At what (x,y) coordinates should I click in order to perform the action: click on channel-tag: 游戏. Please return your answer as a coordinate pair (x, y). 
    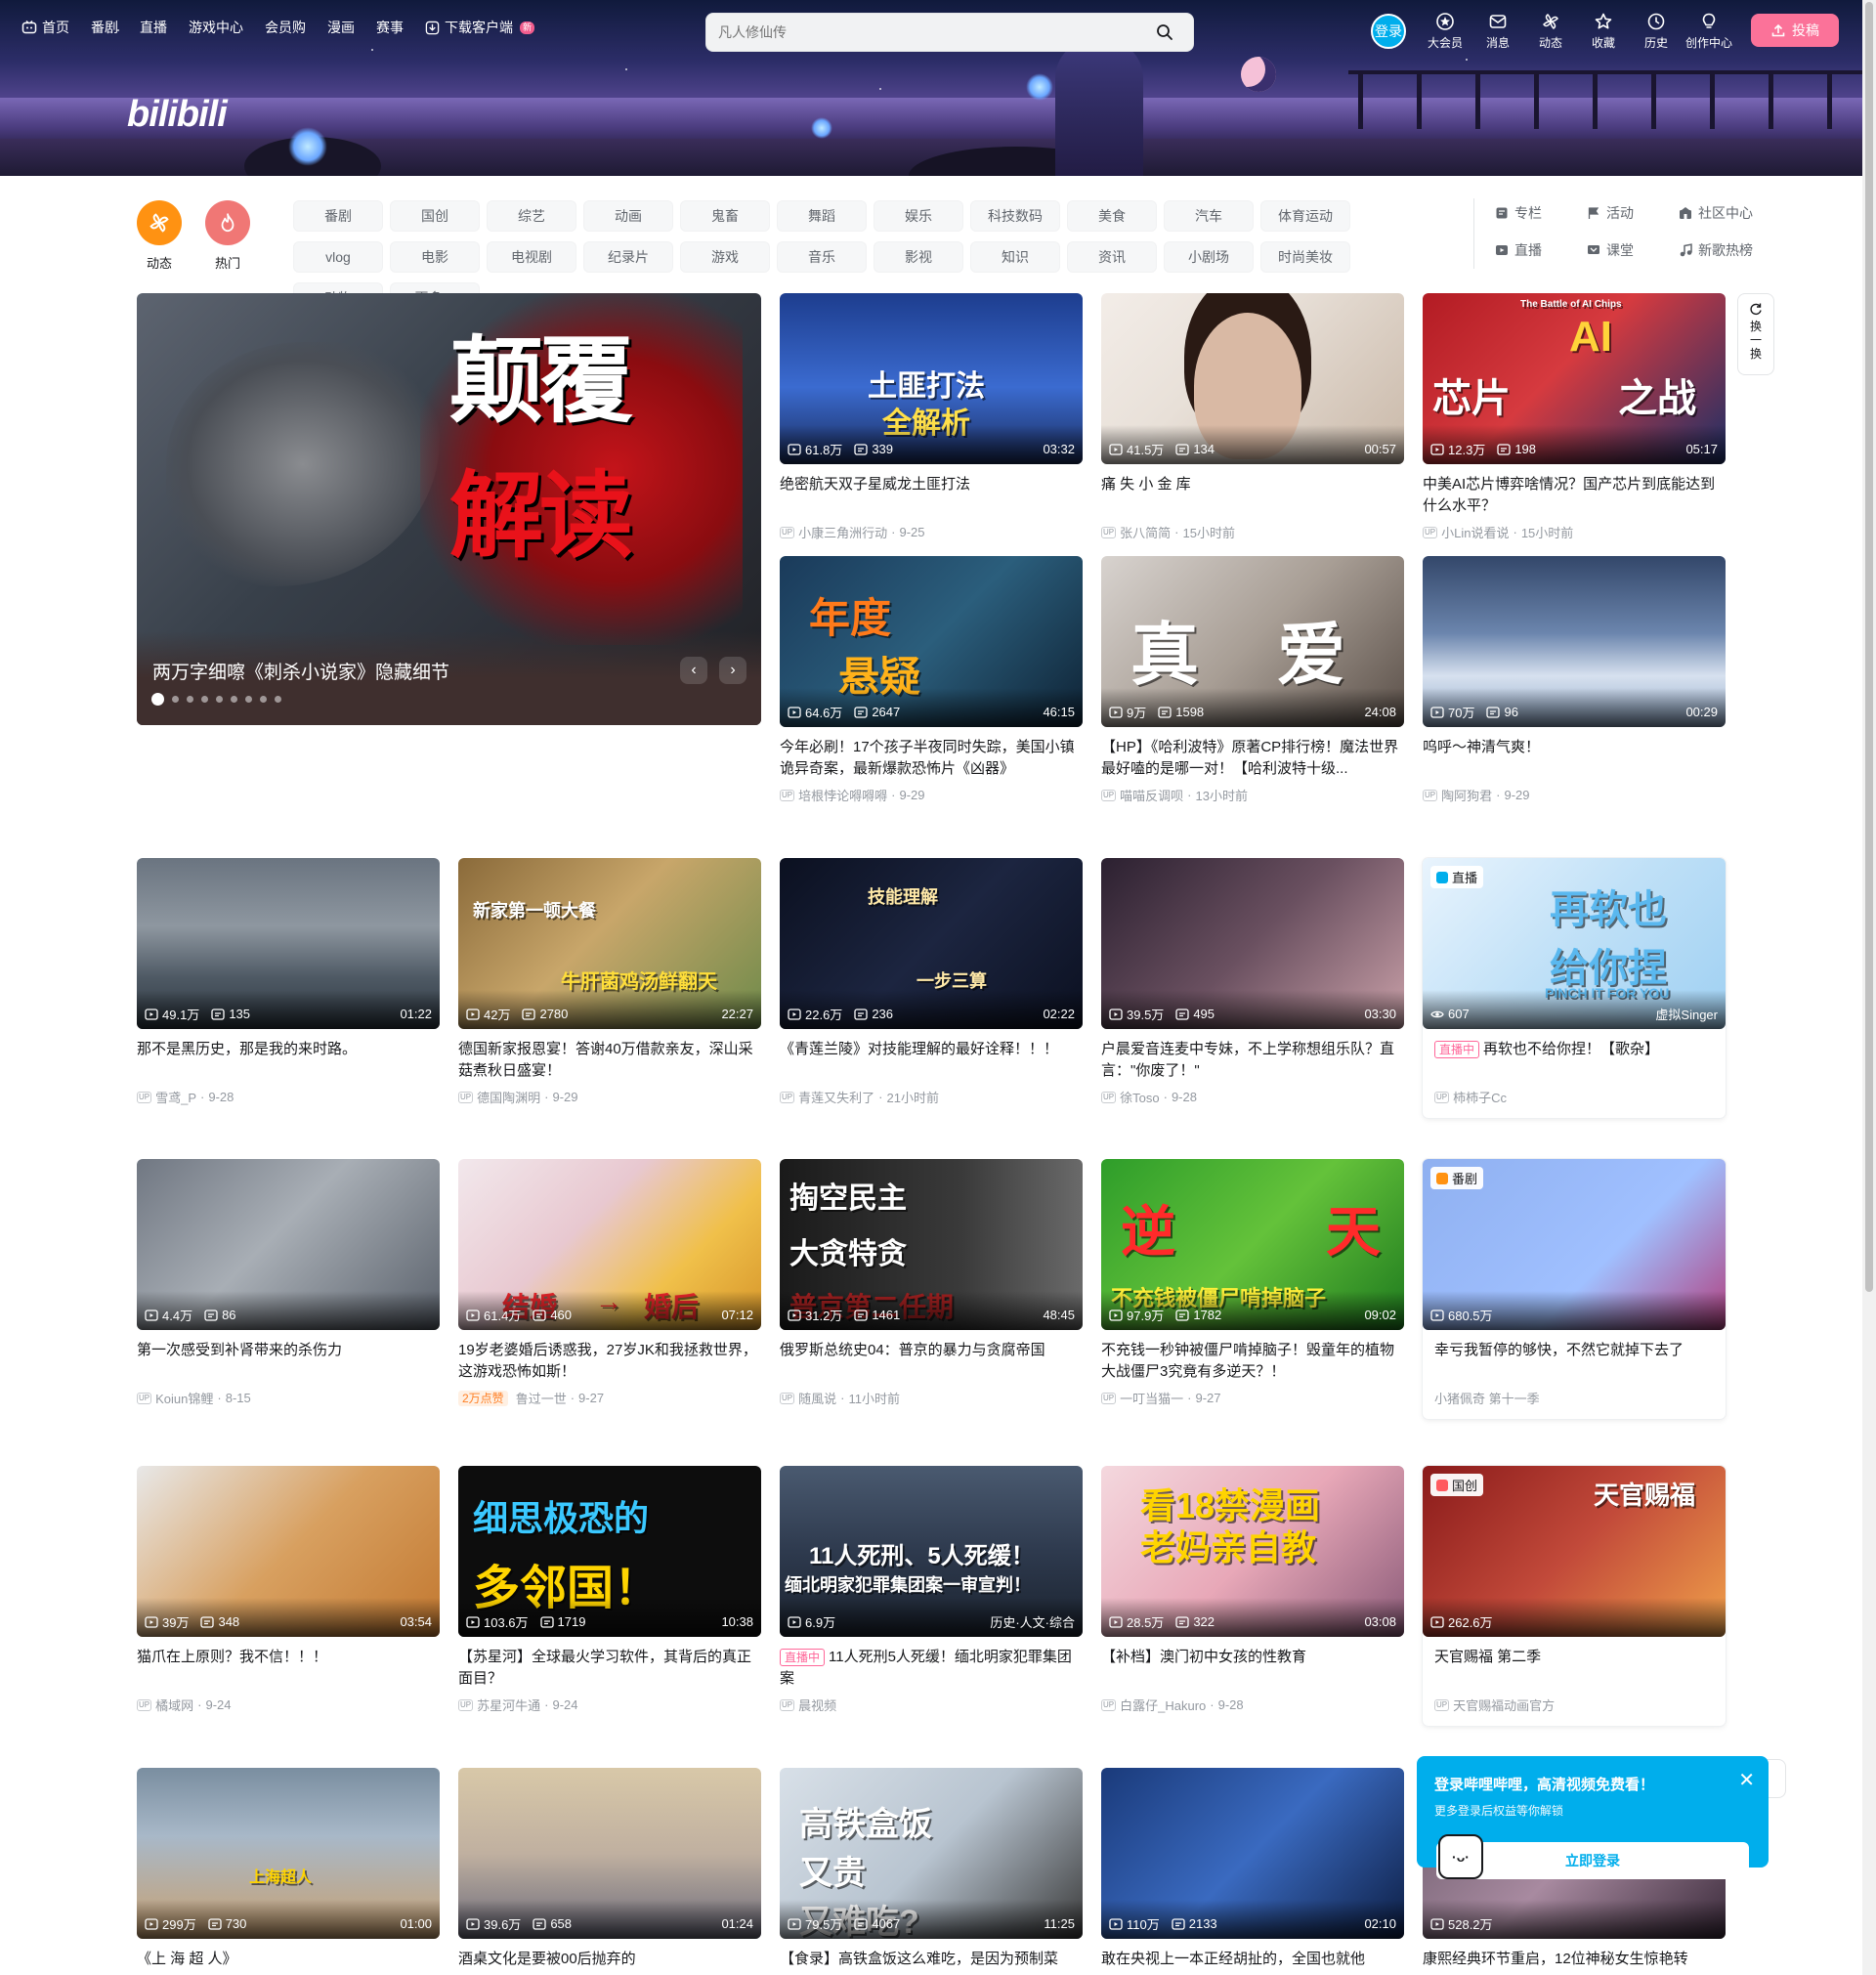
    Looking at the image, I should click on (725, 257).